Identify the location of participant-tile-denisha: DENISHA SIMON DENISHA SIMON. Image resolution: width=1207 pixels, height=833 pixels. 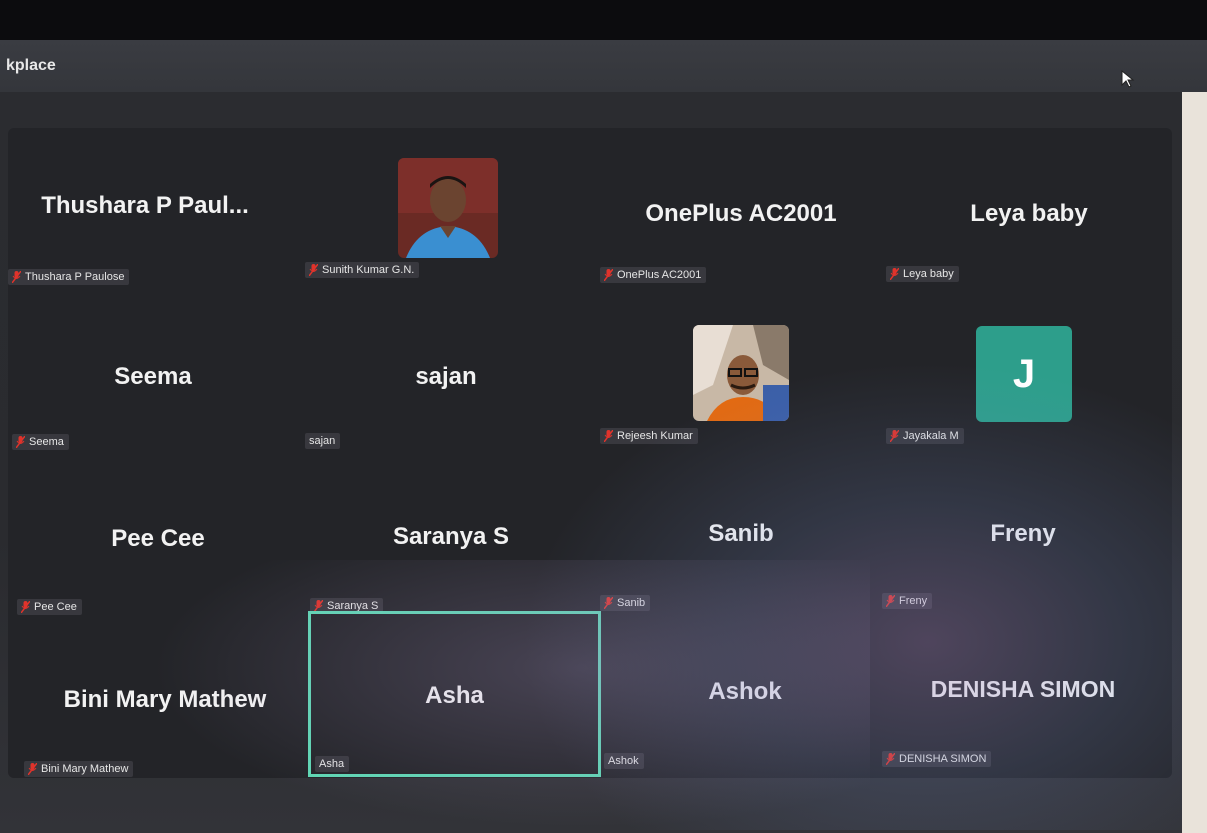
(1023, 691).